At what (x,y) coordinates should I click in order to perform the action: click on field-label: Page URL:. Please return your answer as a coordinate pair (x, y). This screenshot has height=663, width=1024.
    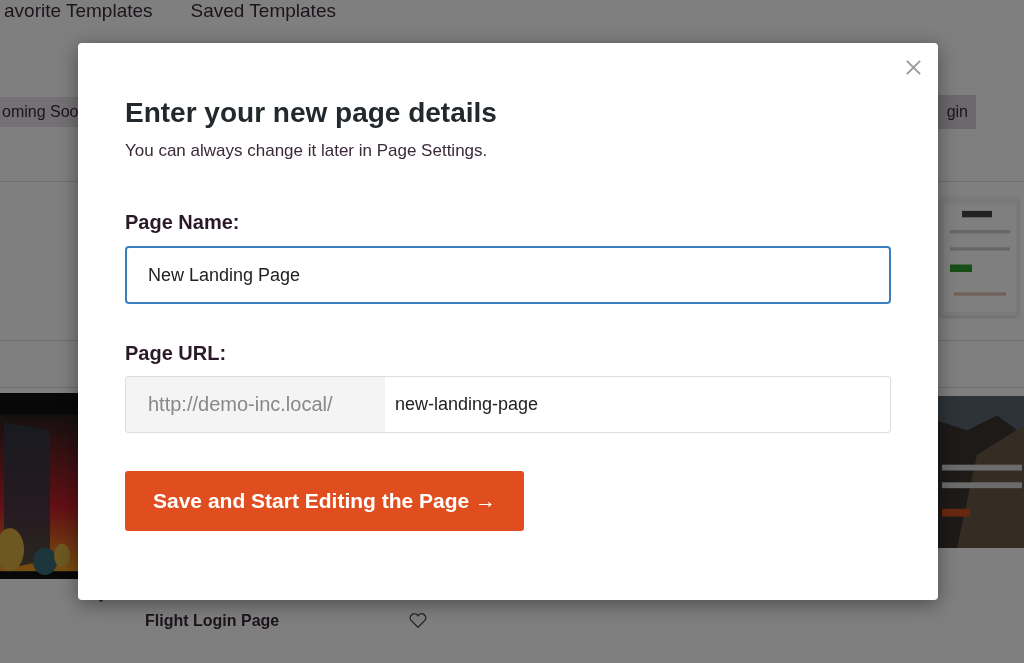
    Looking at the image, I should click on (176, 353).